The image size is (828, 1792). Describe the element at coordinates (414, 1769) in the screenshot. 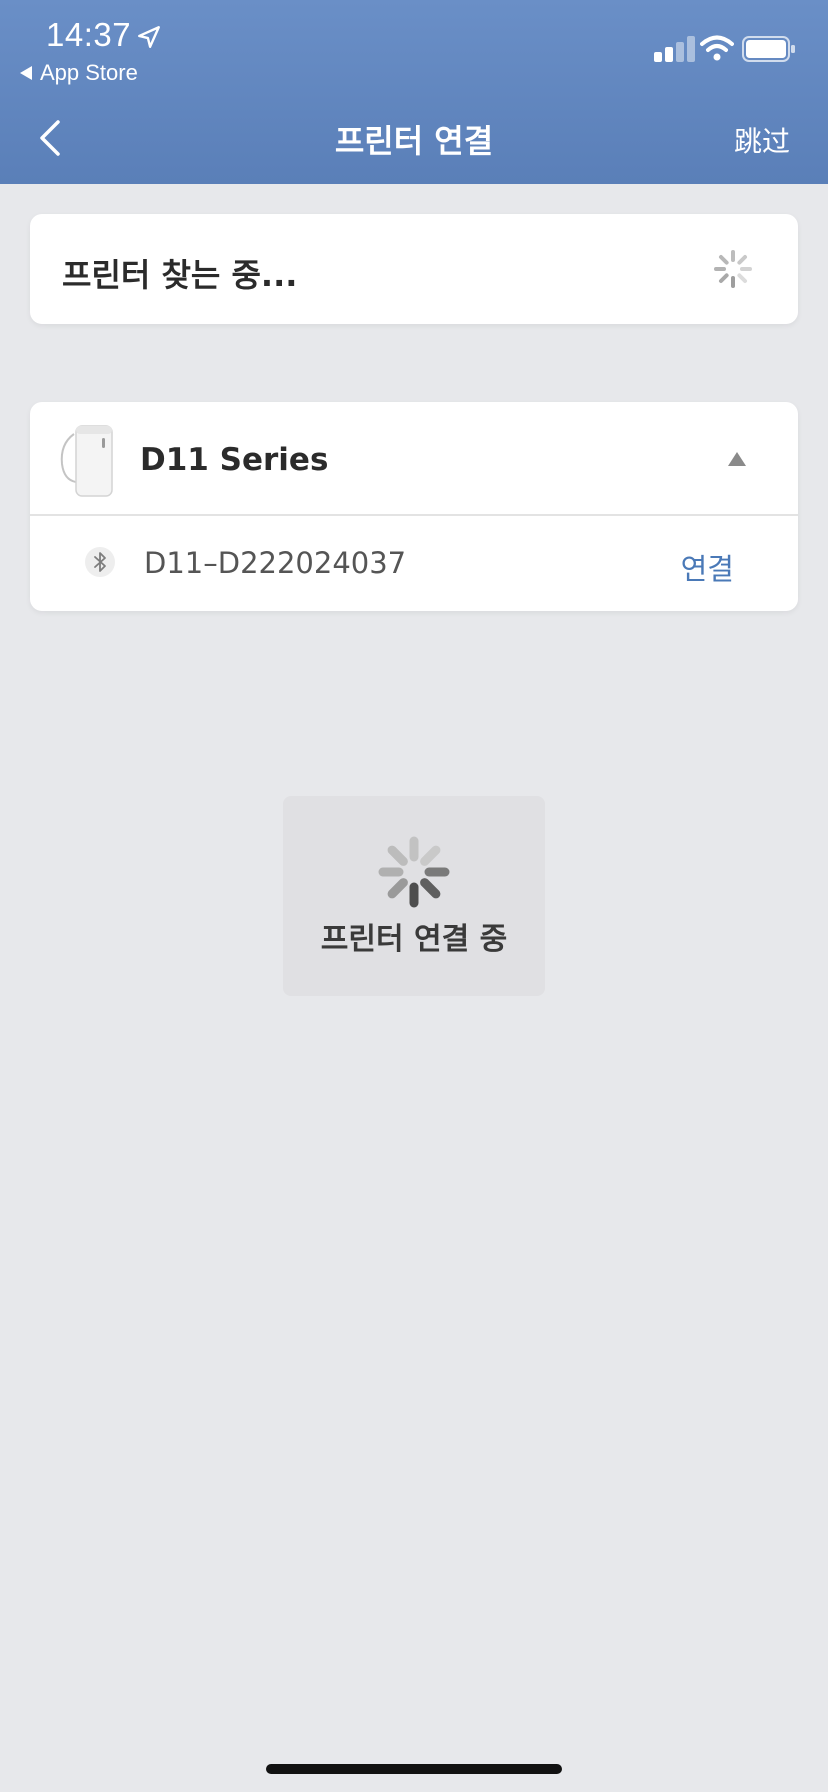

I see `home-indicator` at that location.